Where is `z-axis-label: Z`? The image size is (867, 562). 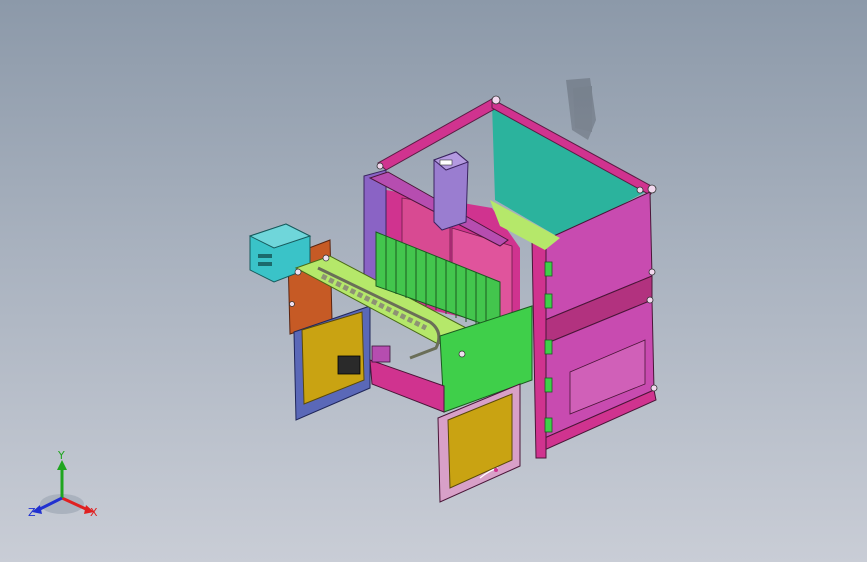 z-axis-label: Z is located at coordinates (32, 512).